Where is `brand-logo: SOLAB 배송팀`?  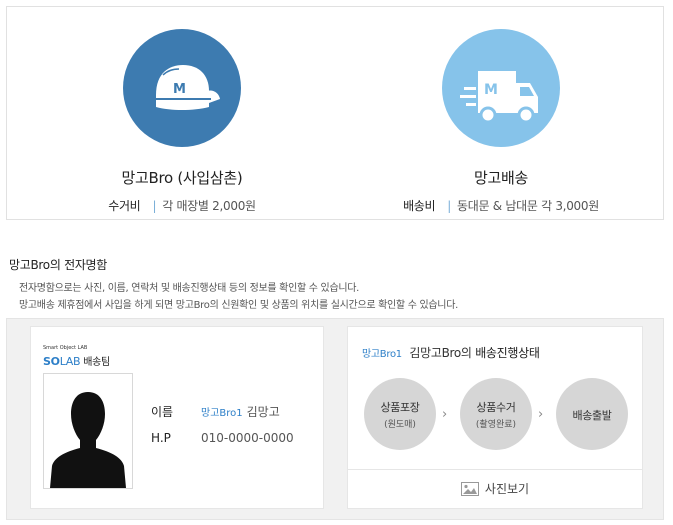
brand-logo: SOLAB 배송팀 is located at coordinates (76, 360).